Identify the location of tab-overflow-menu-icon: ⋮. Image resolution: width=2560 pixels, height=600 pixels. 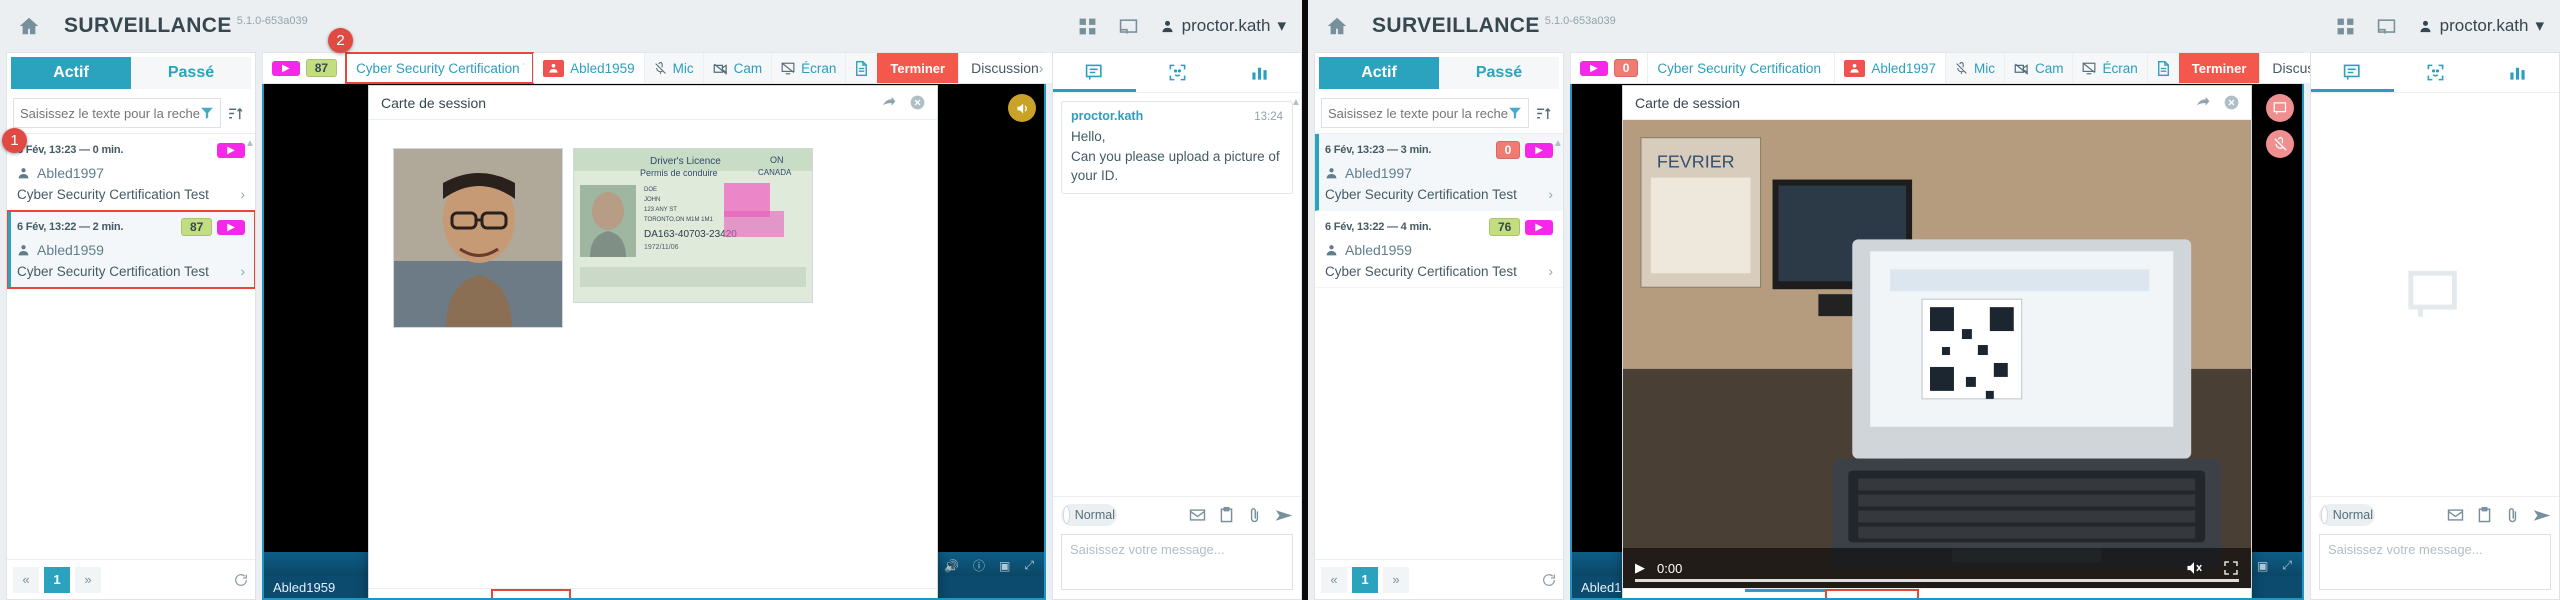
(2195, 594).